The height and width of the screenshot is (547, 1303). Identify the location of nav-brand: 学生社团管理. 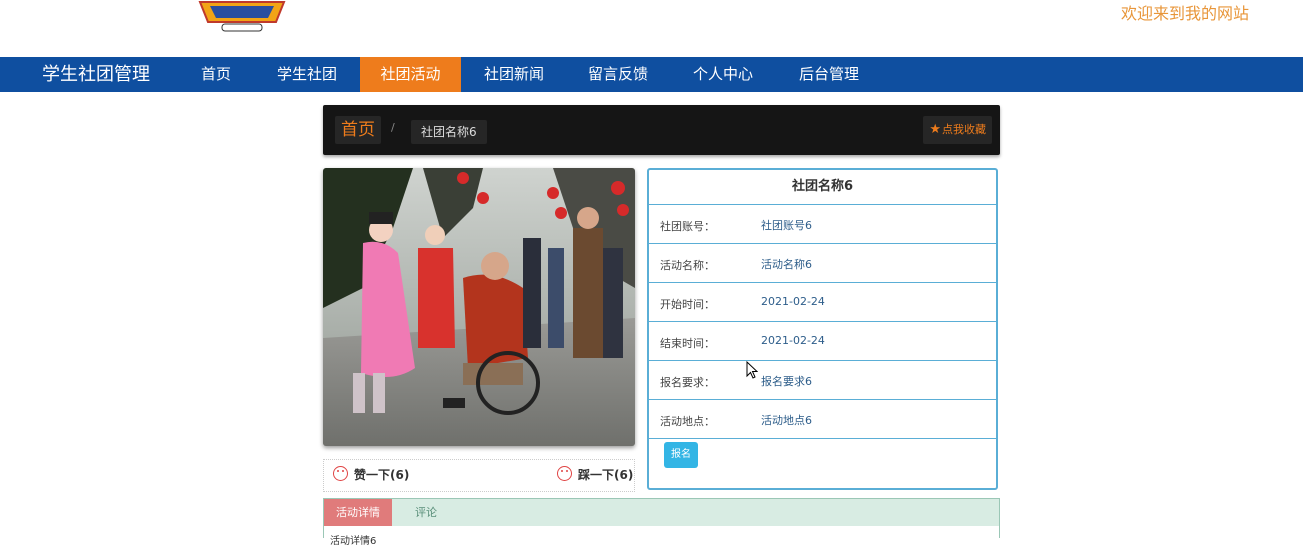
(96, 74).